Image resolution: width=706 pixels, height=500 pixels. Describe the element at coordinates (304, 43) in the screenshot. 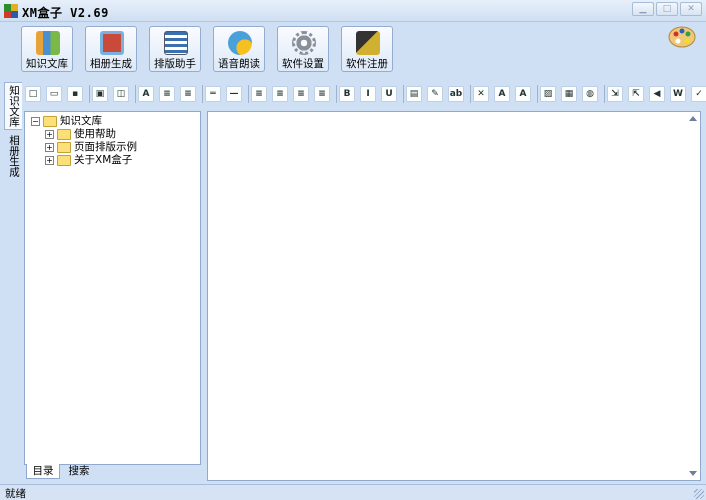

I see `gear-icon` at that location.